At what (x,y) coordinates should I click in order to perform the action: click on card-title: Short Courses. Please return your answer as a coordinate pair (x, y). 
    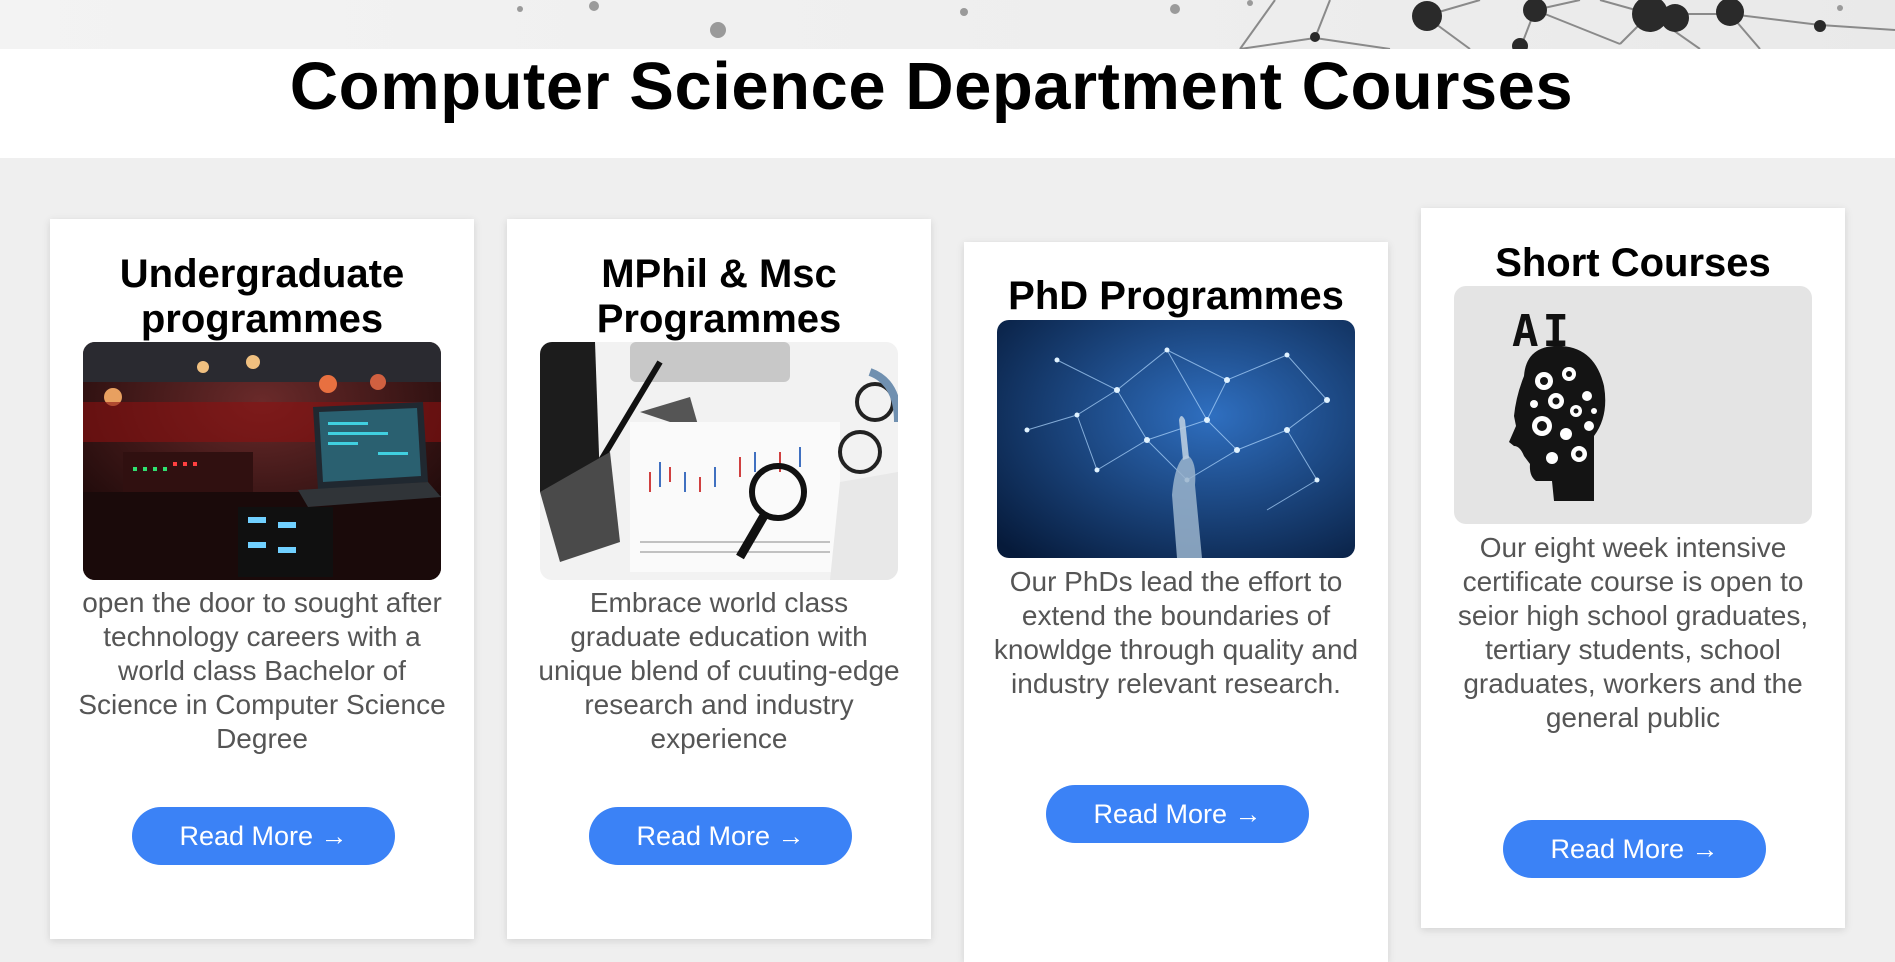
    Looking at the image, I should click on (1633, 263).